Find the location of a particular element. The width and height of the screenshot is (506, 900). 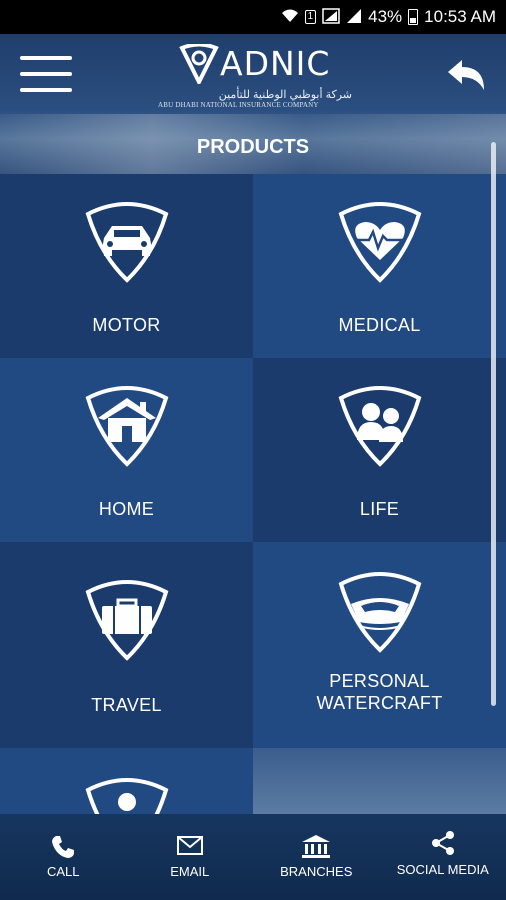

page-title: PRODUCTS is located at coordinates (253, 147).